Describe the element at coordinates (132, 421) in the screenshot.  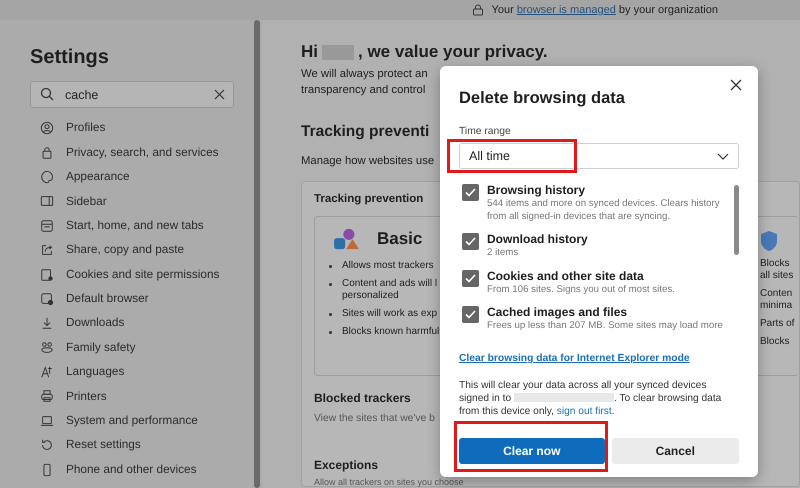
I see `nav-item: System and performance` at that location.